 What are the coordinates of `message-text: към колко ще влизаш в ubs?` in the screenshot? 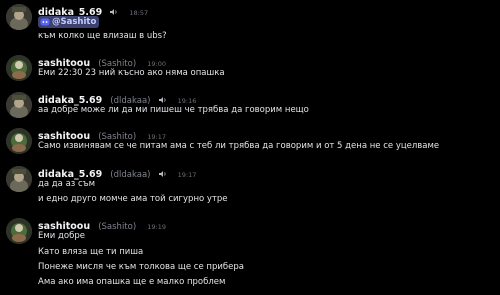 It's located at (102, 36).